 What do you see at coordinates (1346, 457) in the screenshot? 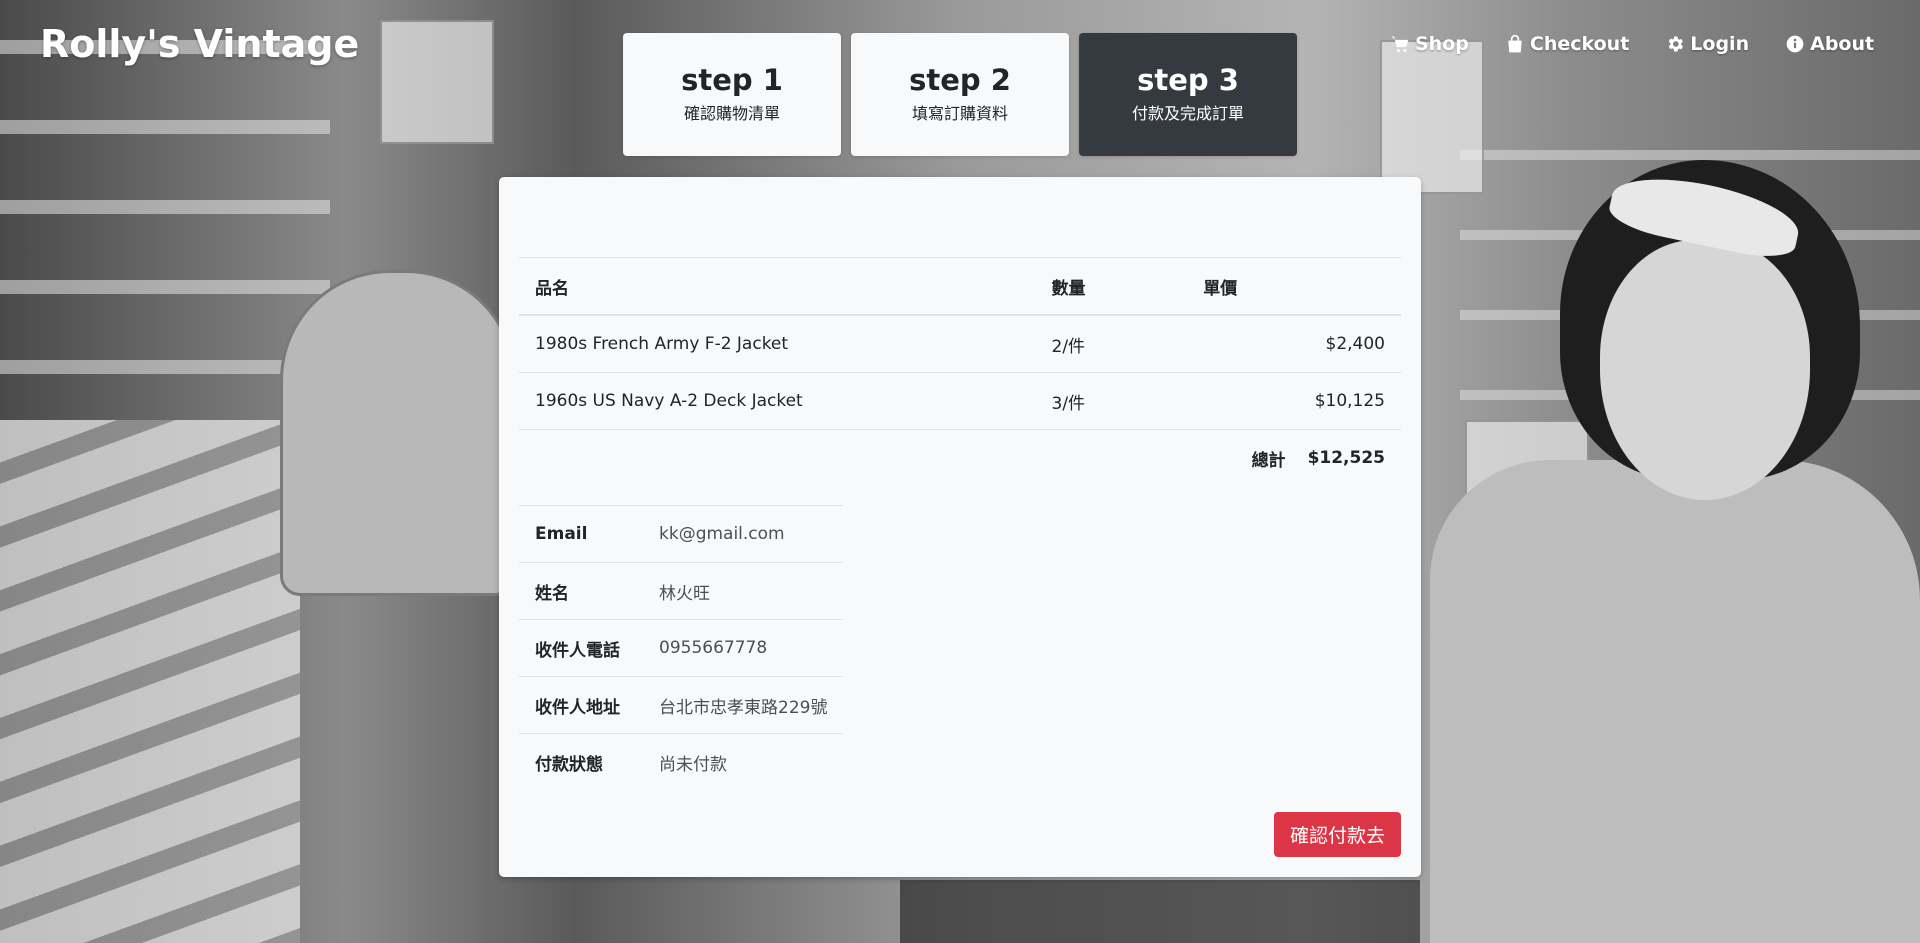
I see `total-amount: $12,525` at bounding box center [1346, 457].